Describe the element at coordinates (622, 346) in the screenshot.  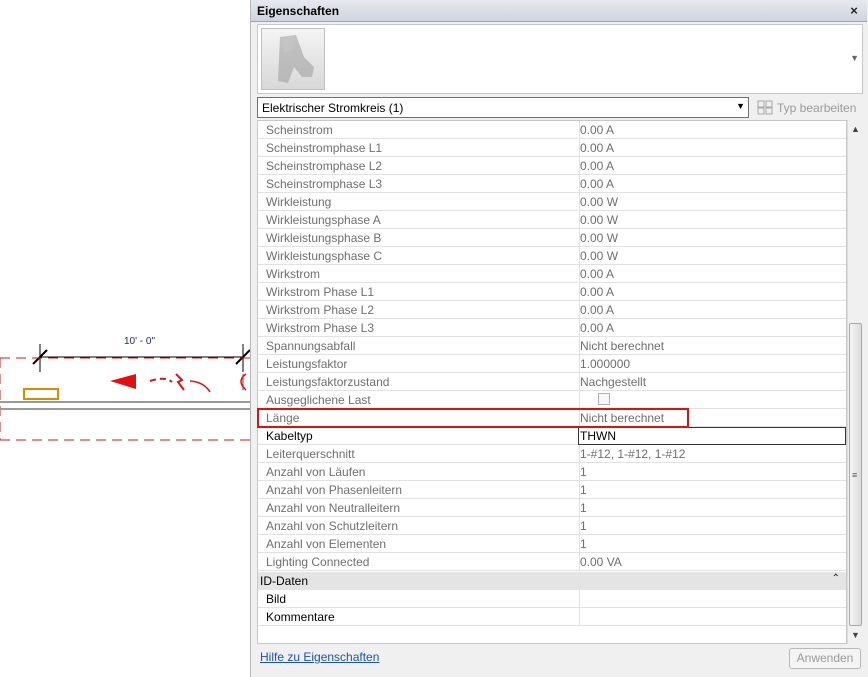
I see `property-value: Nicht berechnet` at that location.